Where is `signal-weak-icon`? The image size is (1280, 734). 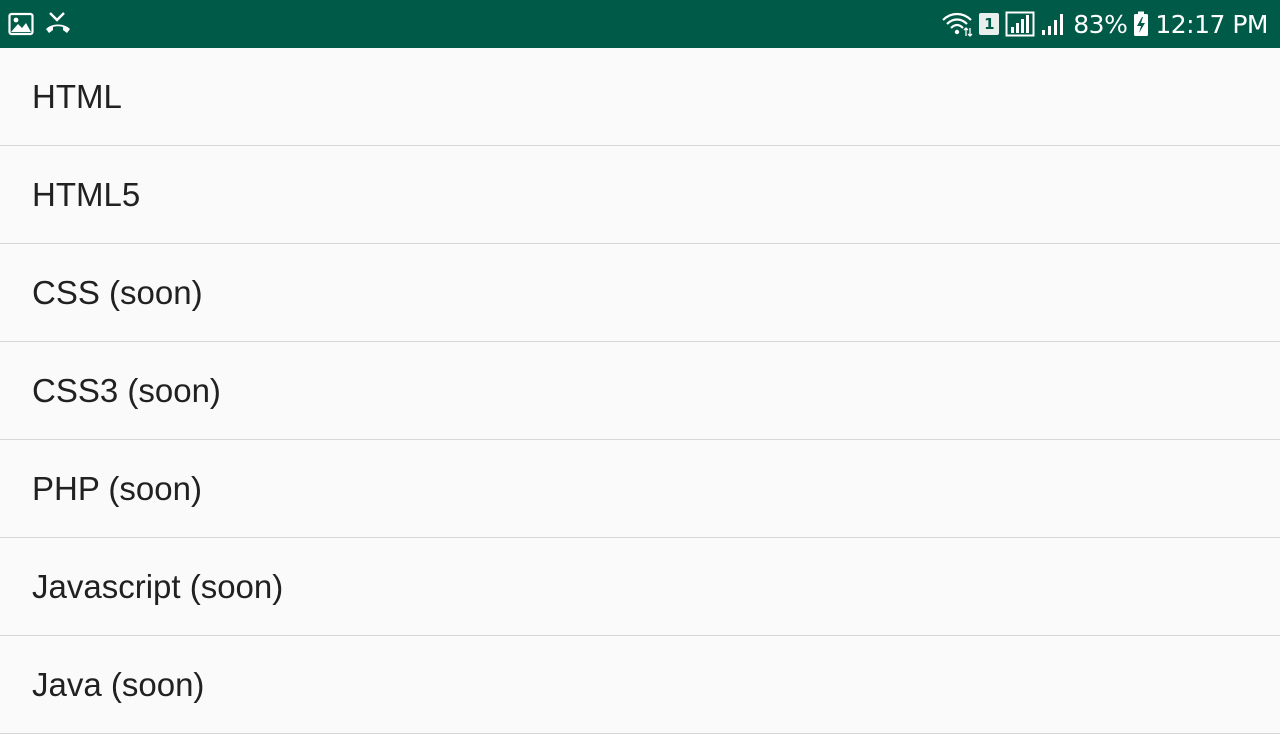
signal-weak-icon is located at coordinates (1054, 24).